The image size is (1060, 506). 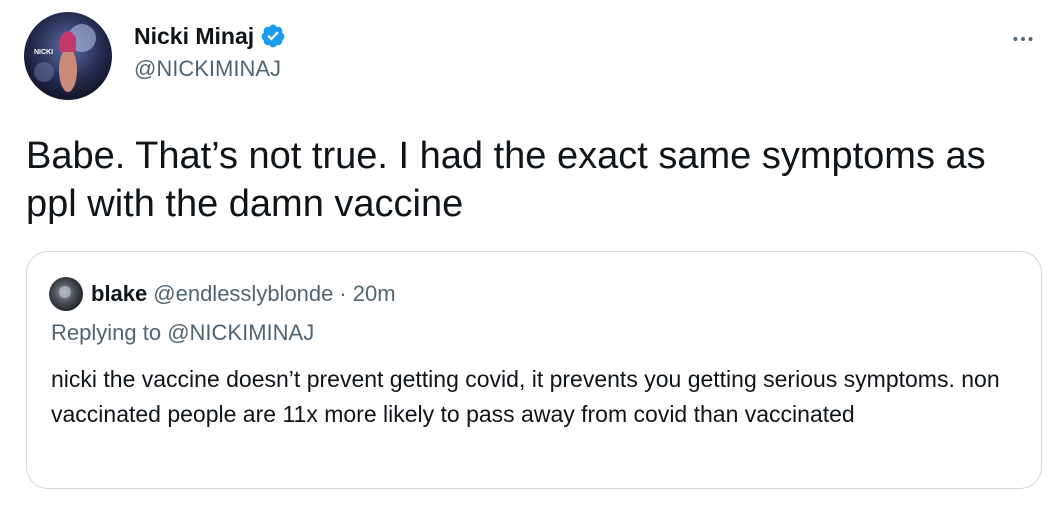 What do you see at coordinates (374, 293) in the screenshot?
I see `quoted-timestamp: 20m` at bounding box center [374, 293].